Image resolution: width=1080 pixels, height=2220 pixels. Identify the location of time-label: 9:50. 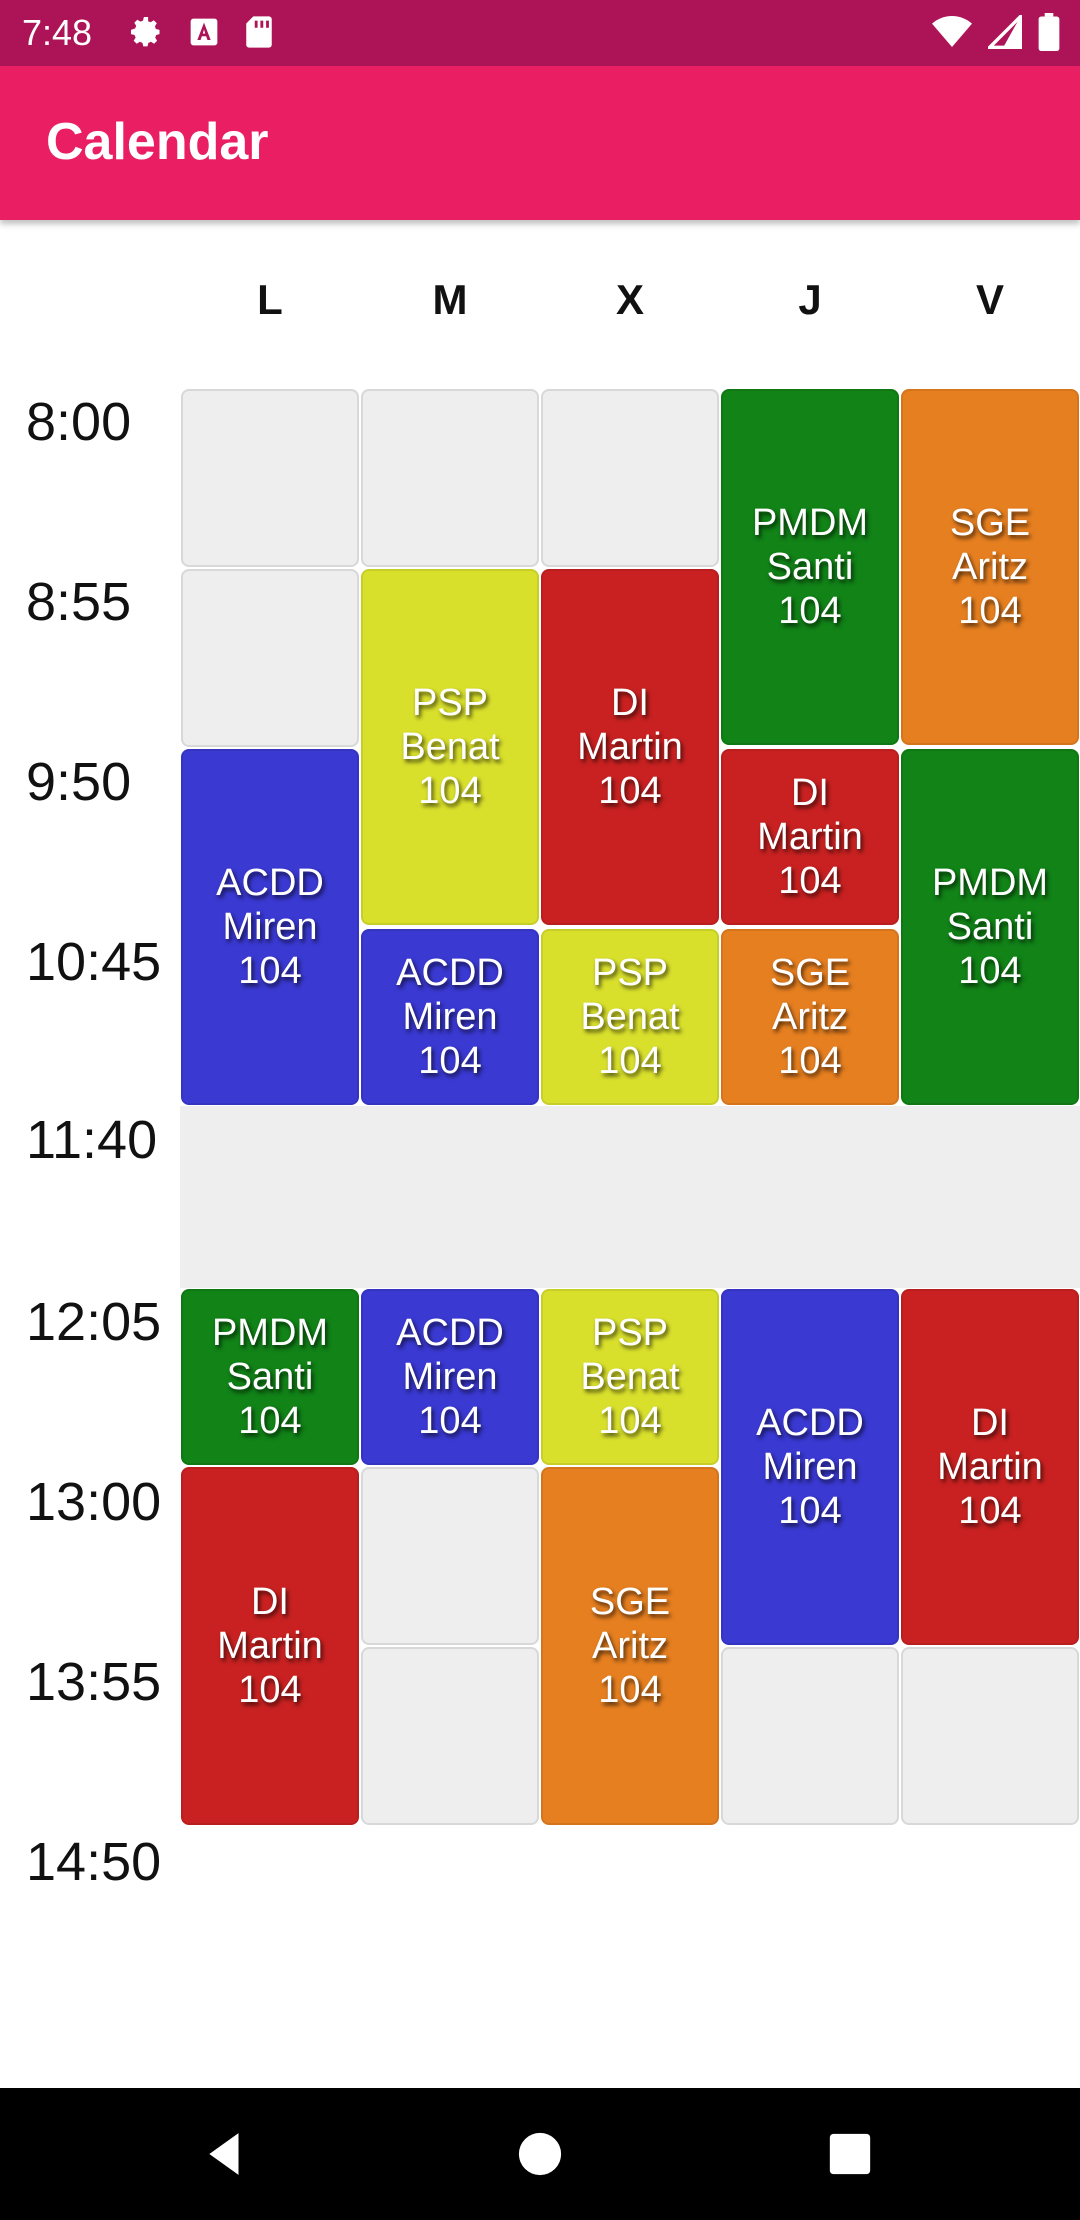
(79, 782).